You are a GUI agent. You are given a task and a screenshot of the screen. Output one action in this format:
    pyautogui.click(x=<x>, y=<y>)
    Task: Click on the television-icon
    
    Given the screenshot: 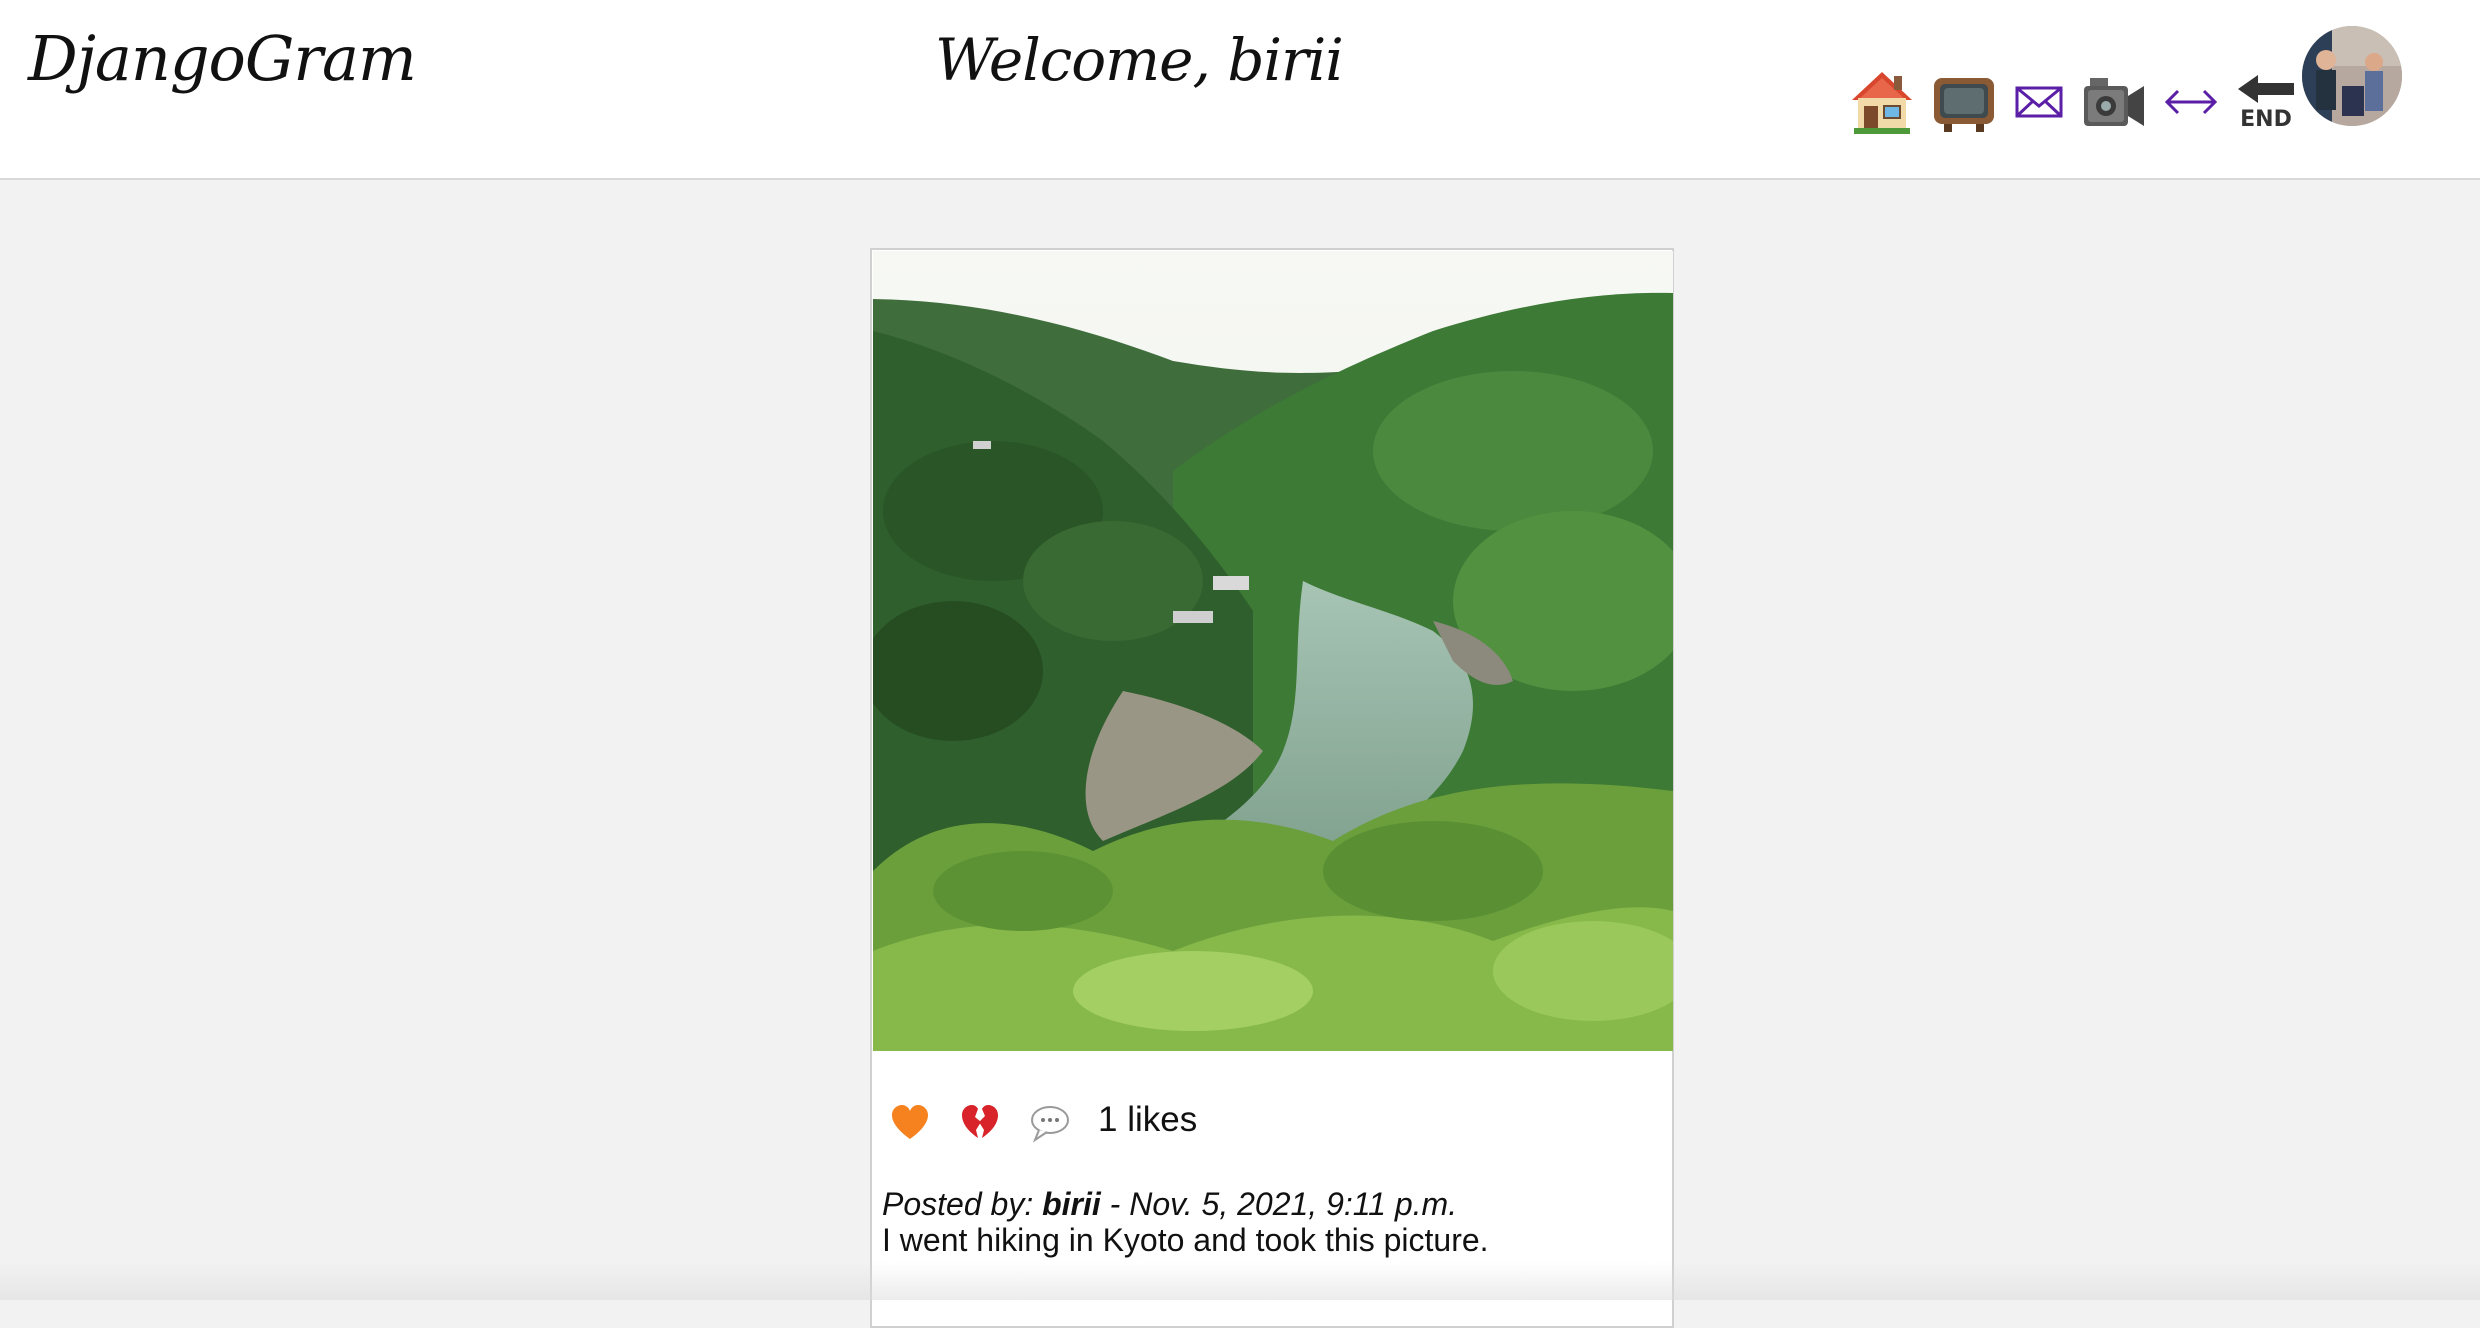 What is the action you would take?
    pyautogui.click(x=1964, y=102)
    